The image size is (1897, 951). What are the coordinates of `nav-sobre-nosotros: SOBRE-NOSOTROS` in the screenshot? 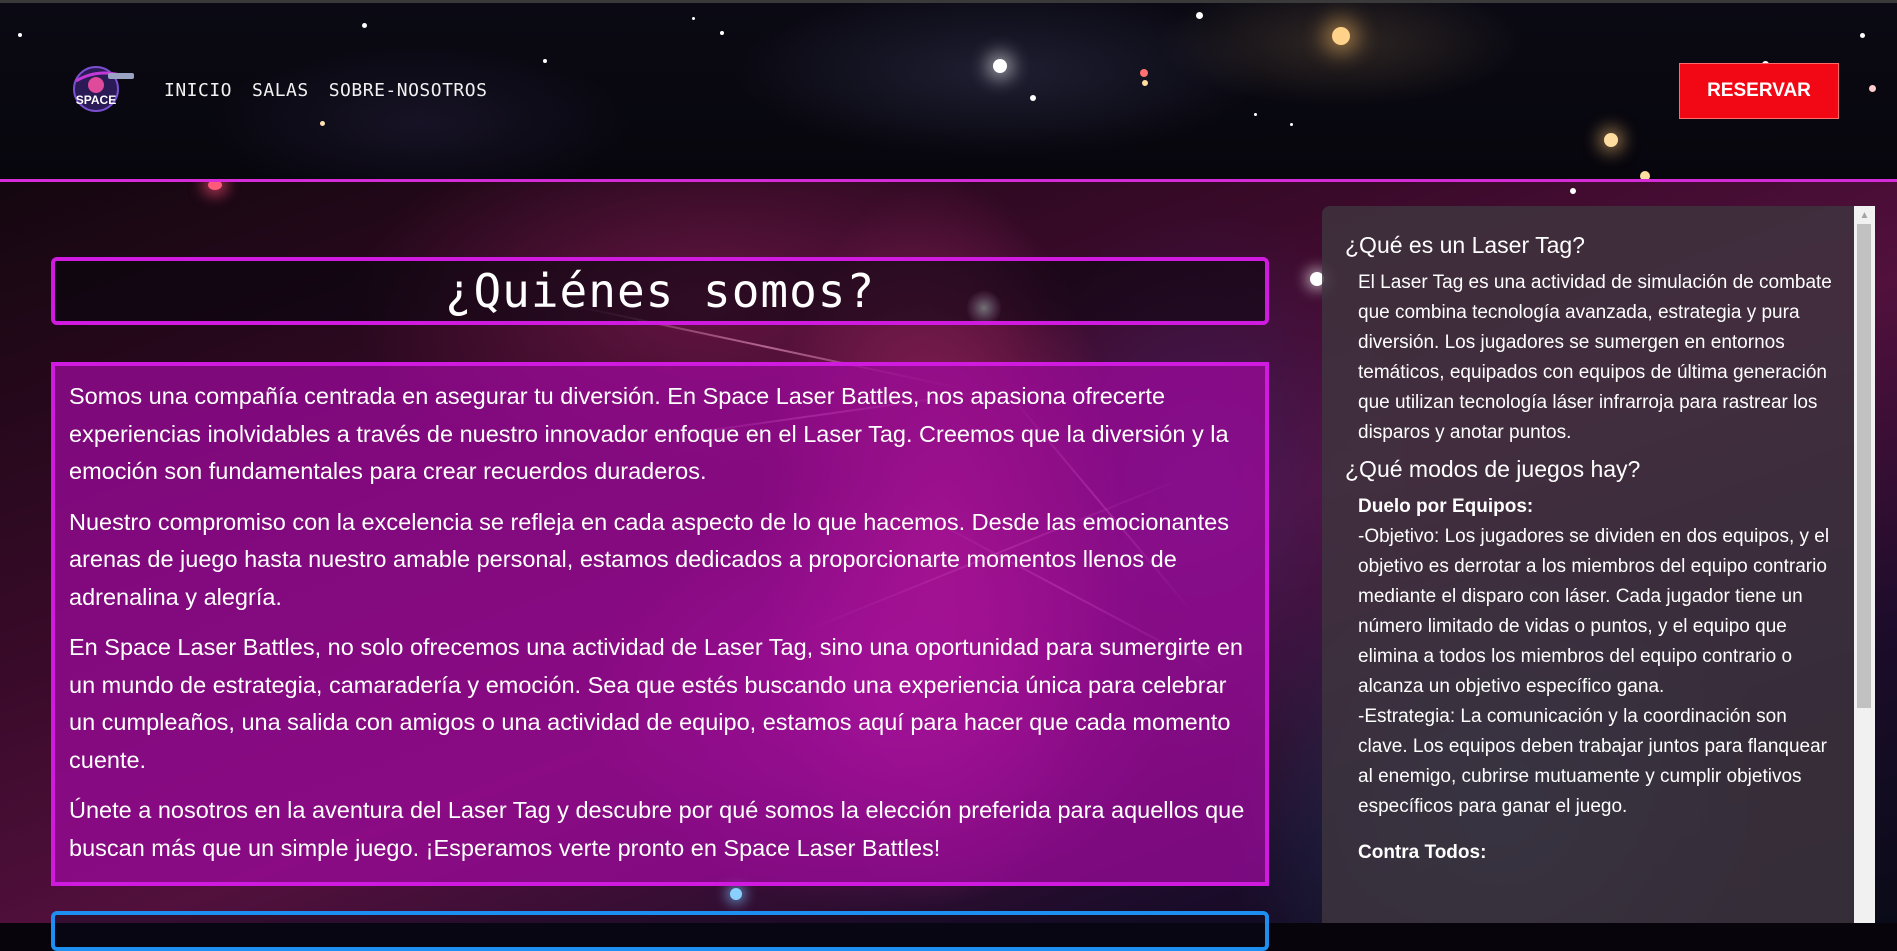 It's located at (408, 90).